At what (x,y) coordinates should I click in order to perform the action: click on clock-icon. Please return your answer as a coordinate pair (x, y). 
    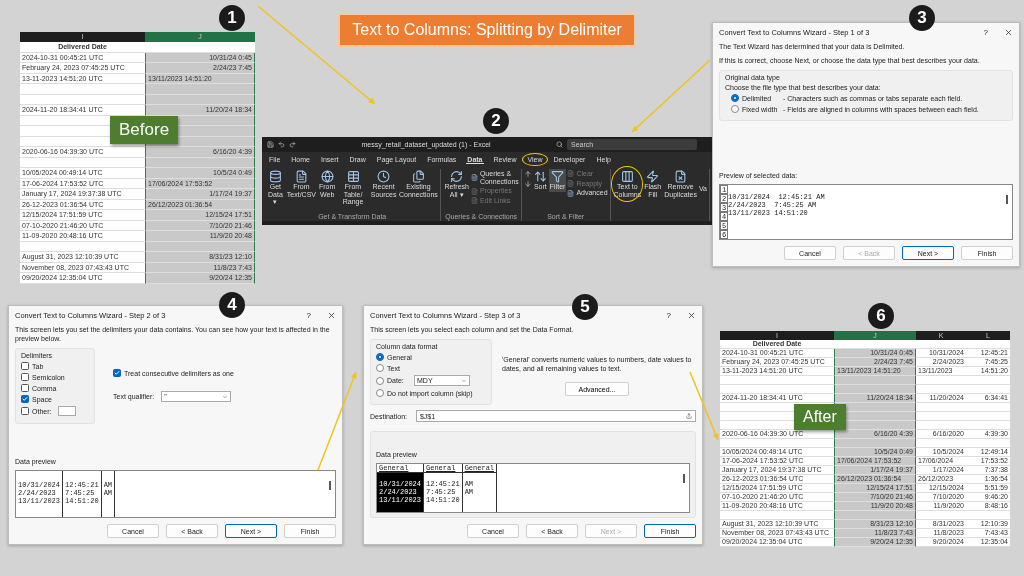
    Looking at the image, I should click on (384, 176).